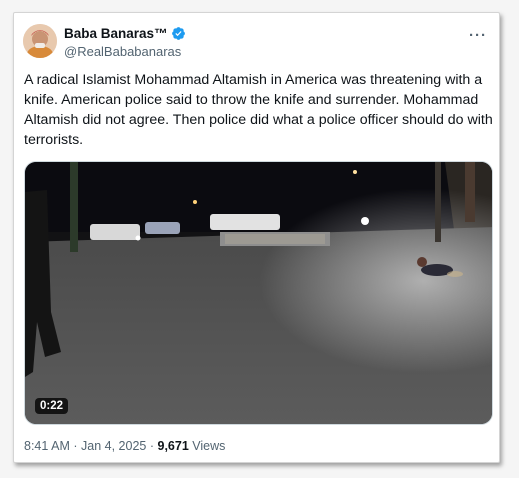 This screenshot has width=519, height=478. Describe the element at coordinates (52, 406) in the screenshot. I see `video-duration-badge: 0:22` at that location.